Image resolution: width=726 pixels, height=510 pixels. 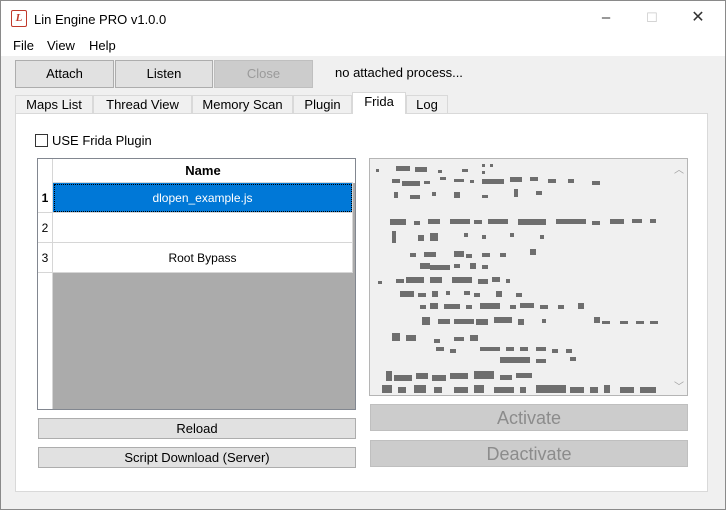 I want to click on row-number: 1, so click(x=45, y=198).